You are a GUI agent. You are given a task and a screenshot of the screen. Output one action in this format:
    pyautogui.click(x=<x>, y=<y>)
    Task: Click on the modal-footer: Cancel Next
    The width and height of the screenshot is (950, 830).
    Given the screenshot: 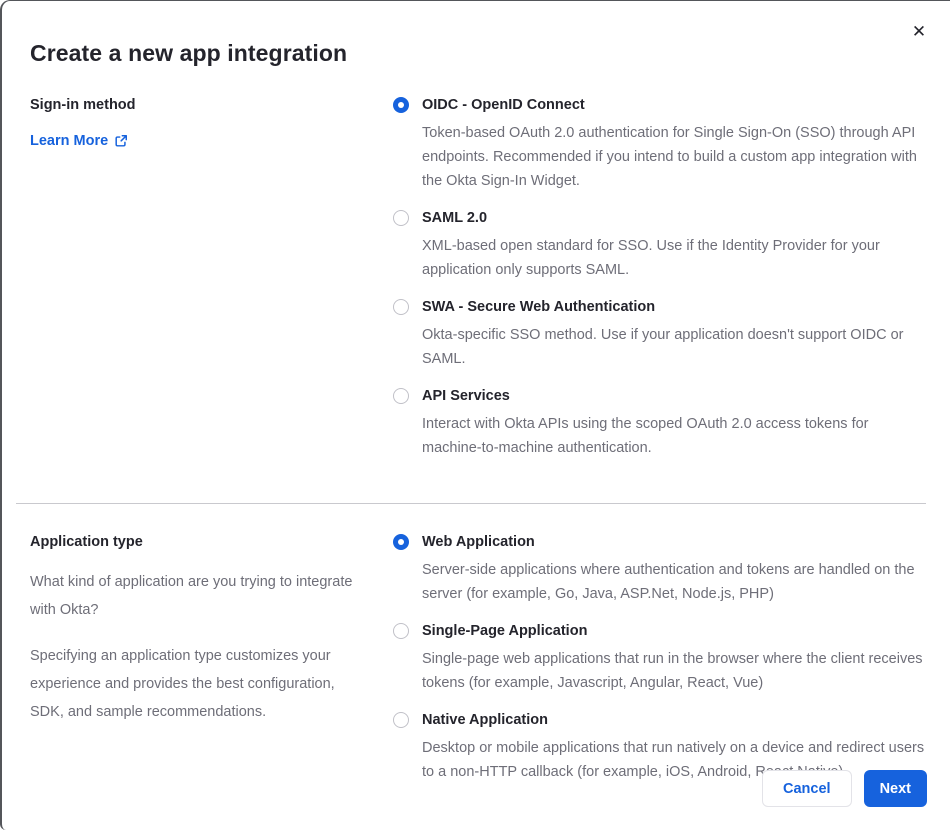 What is the action you would take?
    pyautogui.click(x=844, y=788)
    